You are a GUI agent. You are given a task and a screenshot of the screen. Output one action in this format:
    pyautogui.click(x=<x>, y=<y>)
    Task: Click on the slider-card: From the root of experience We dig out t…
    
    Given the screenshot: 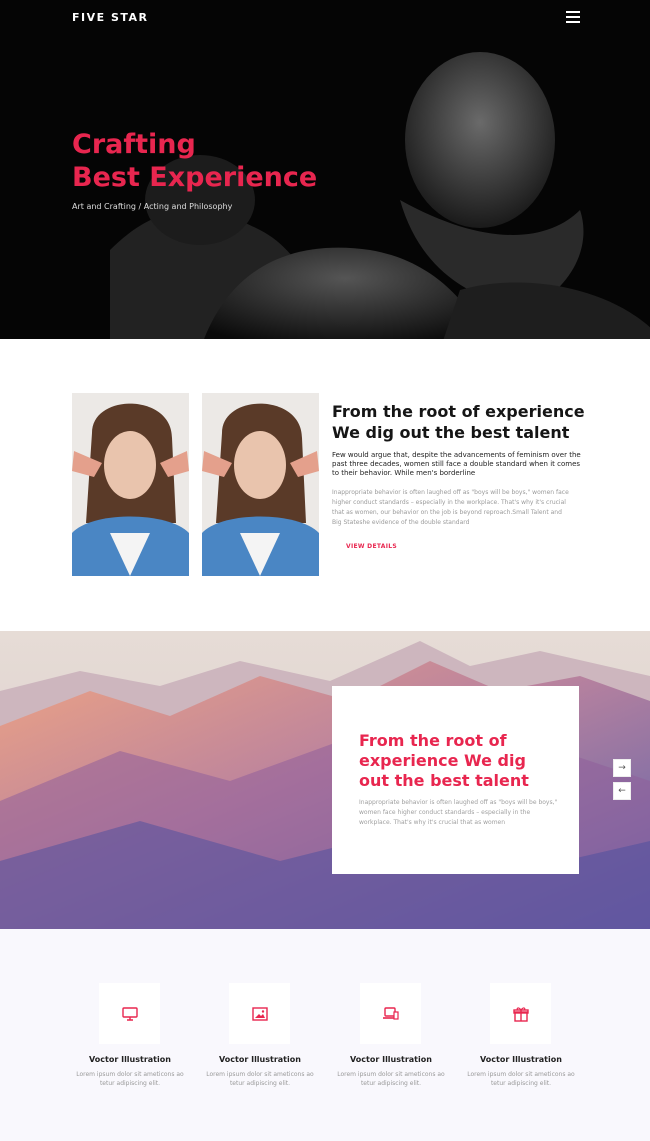 What is the action you would take?
    pyautogui.click(x=455, y=780)
    